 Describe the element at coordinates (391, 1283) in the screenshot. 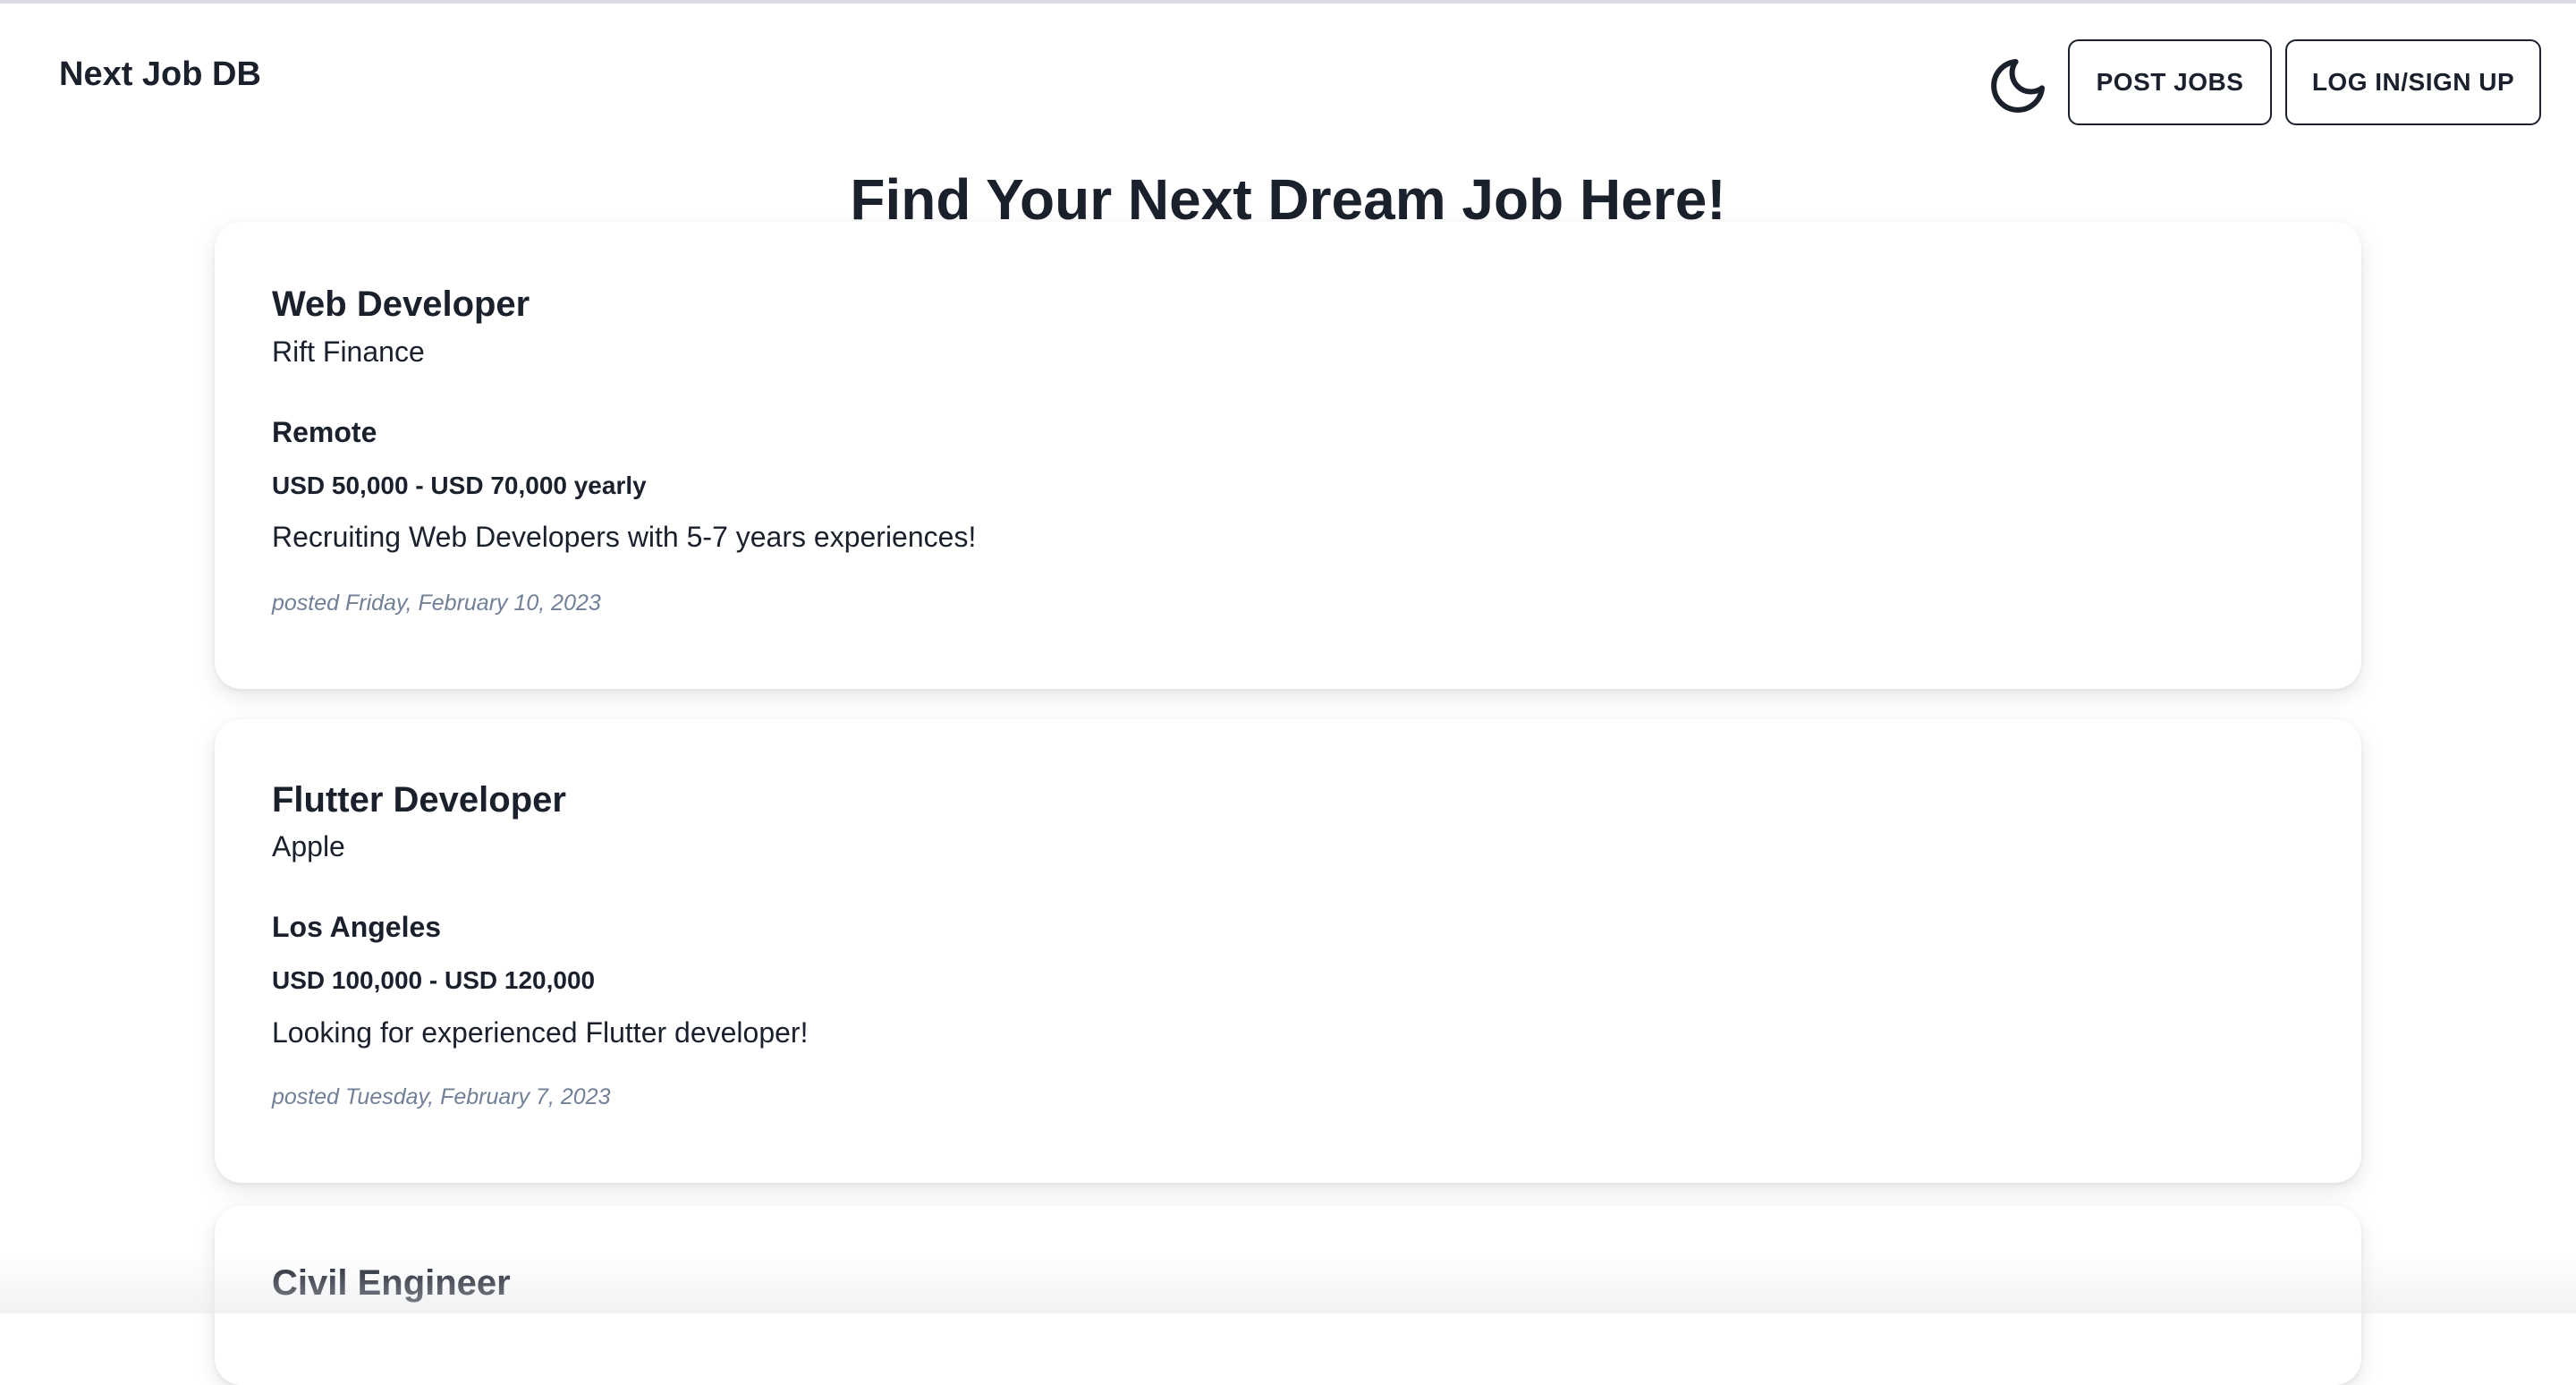

I see `job-title: Civil Engineer` at that location.